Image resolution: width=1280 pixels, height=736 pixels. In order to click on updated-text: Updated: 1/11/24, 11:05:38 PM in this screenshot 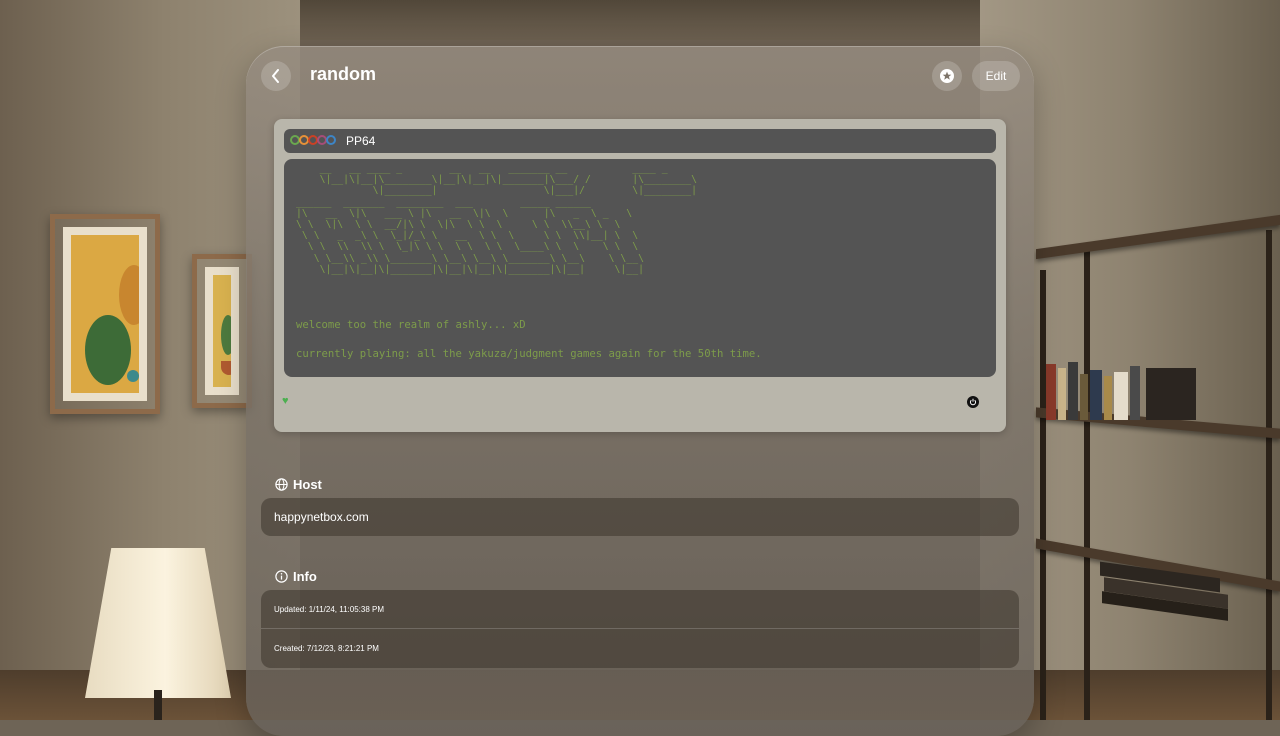, I will do `click(329, 609)`.